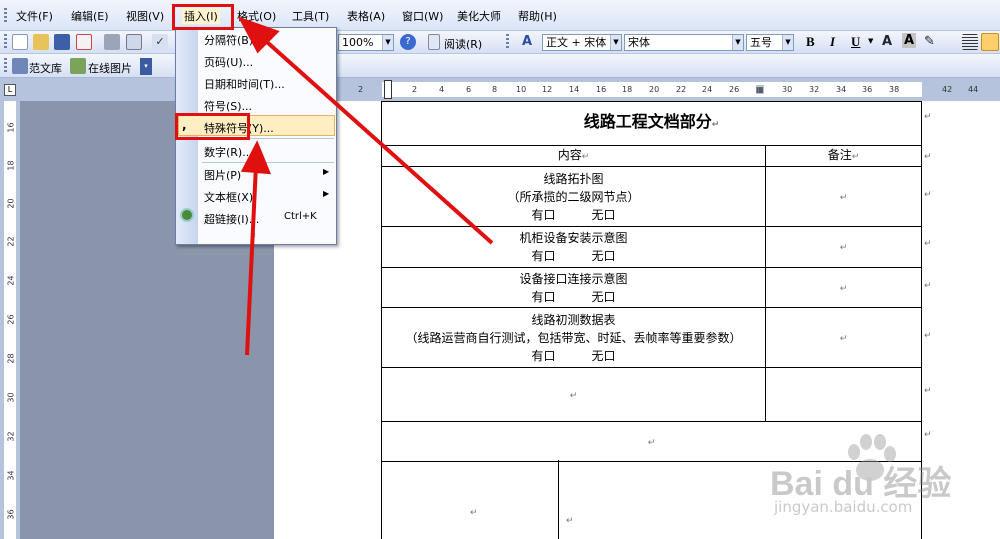 The width and height of the screenshot is (1000, 539). What do you see at coordinates (880, 480) in the screenshot?
I see `baidu-watermark: Bai du 经验 jingyan.baidu.com` at bounding box center [880, 480].